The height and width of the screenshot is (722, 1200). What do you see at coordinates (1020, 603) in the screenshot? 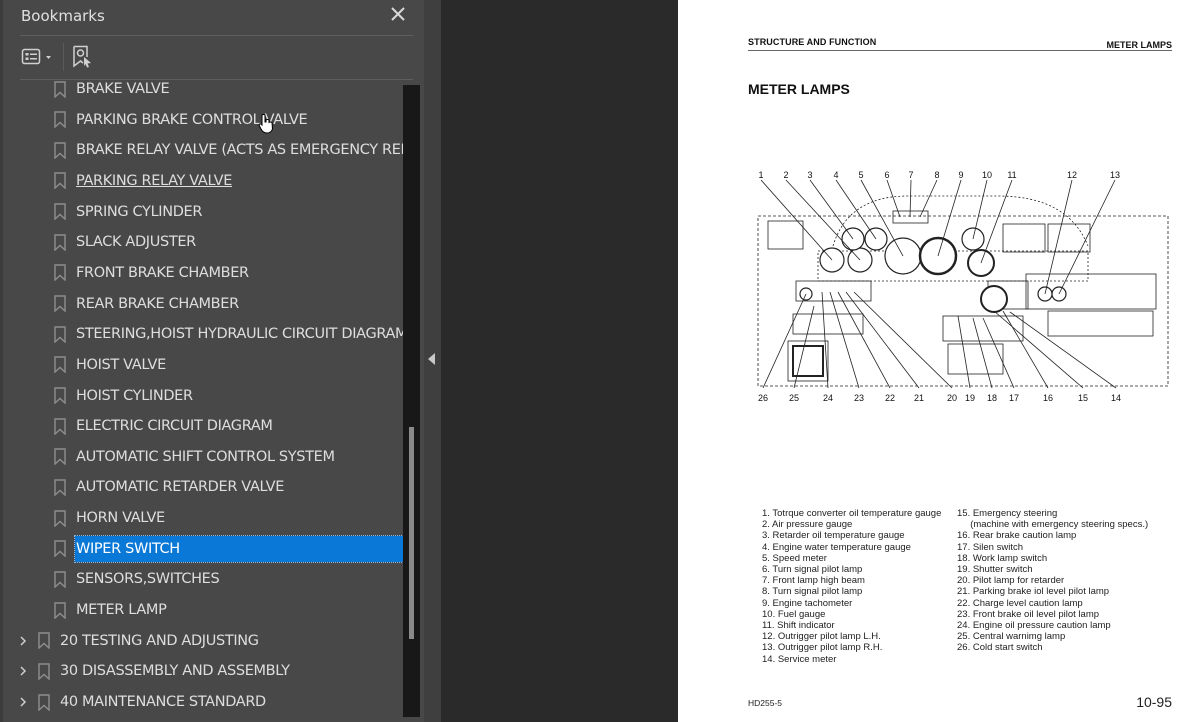
I see `legend-entry: 22. Charge level caution lamp` at bounding box center [1020, 603].